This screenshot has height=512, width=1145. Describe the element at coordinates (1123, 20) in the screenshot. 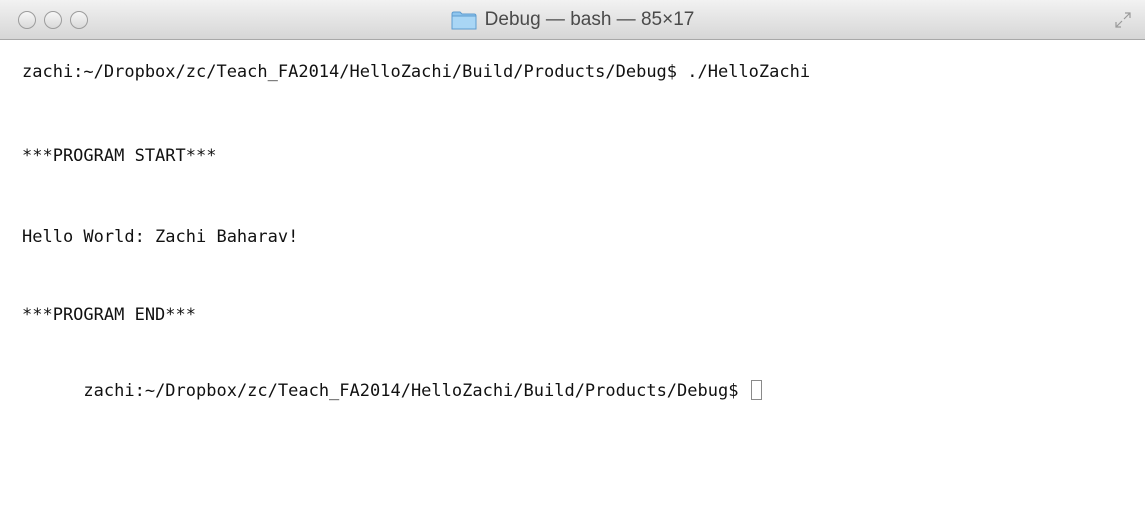

I see `fullscreen-icon` at that location.